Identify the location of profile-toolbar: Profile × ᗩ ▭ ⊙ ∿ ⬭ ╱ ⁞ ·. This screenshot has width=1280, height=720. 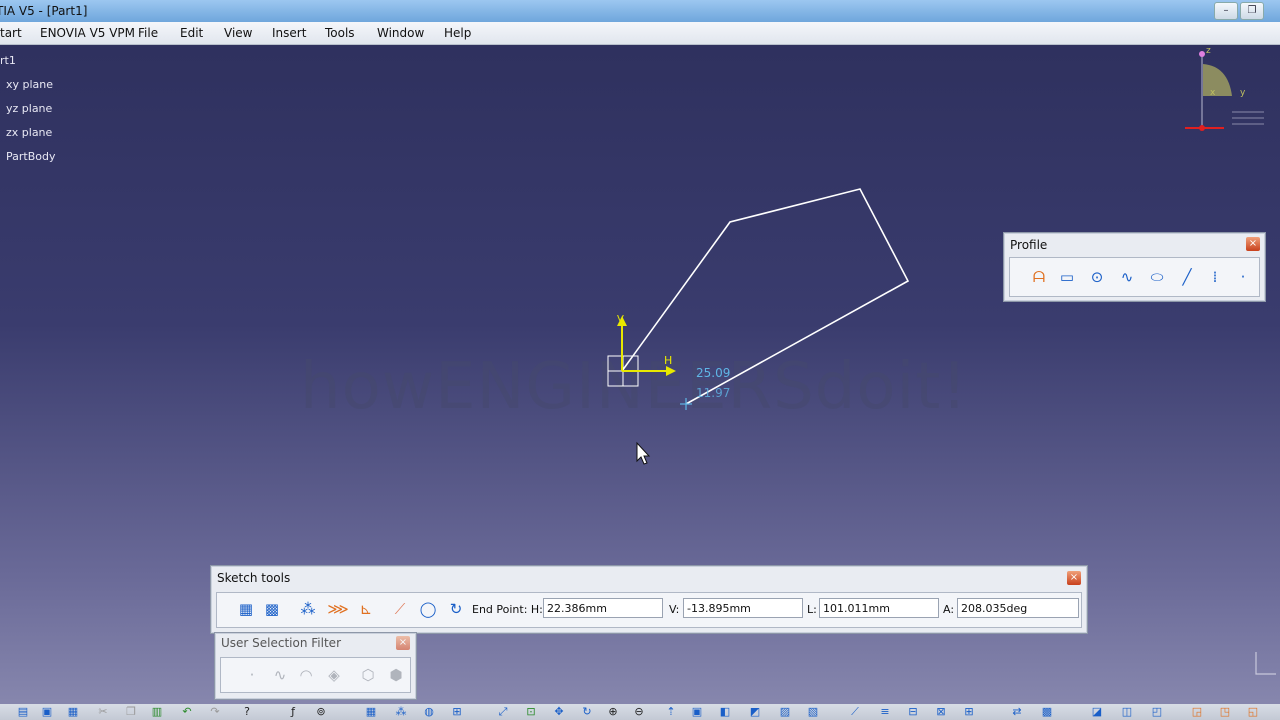
(1134, 267).